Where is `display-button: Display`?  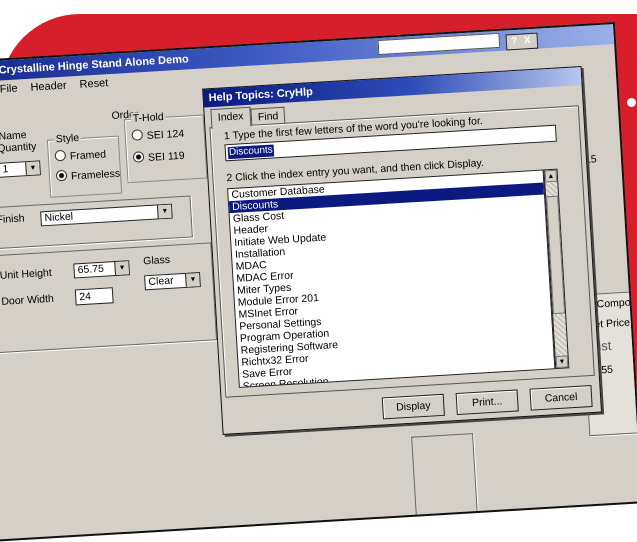 display-button: Display is located at coordinates (413, 406).